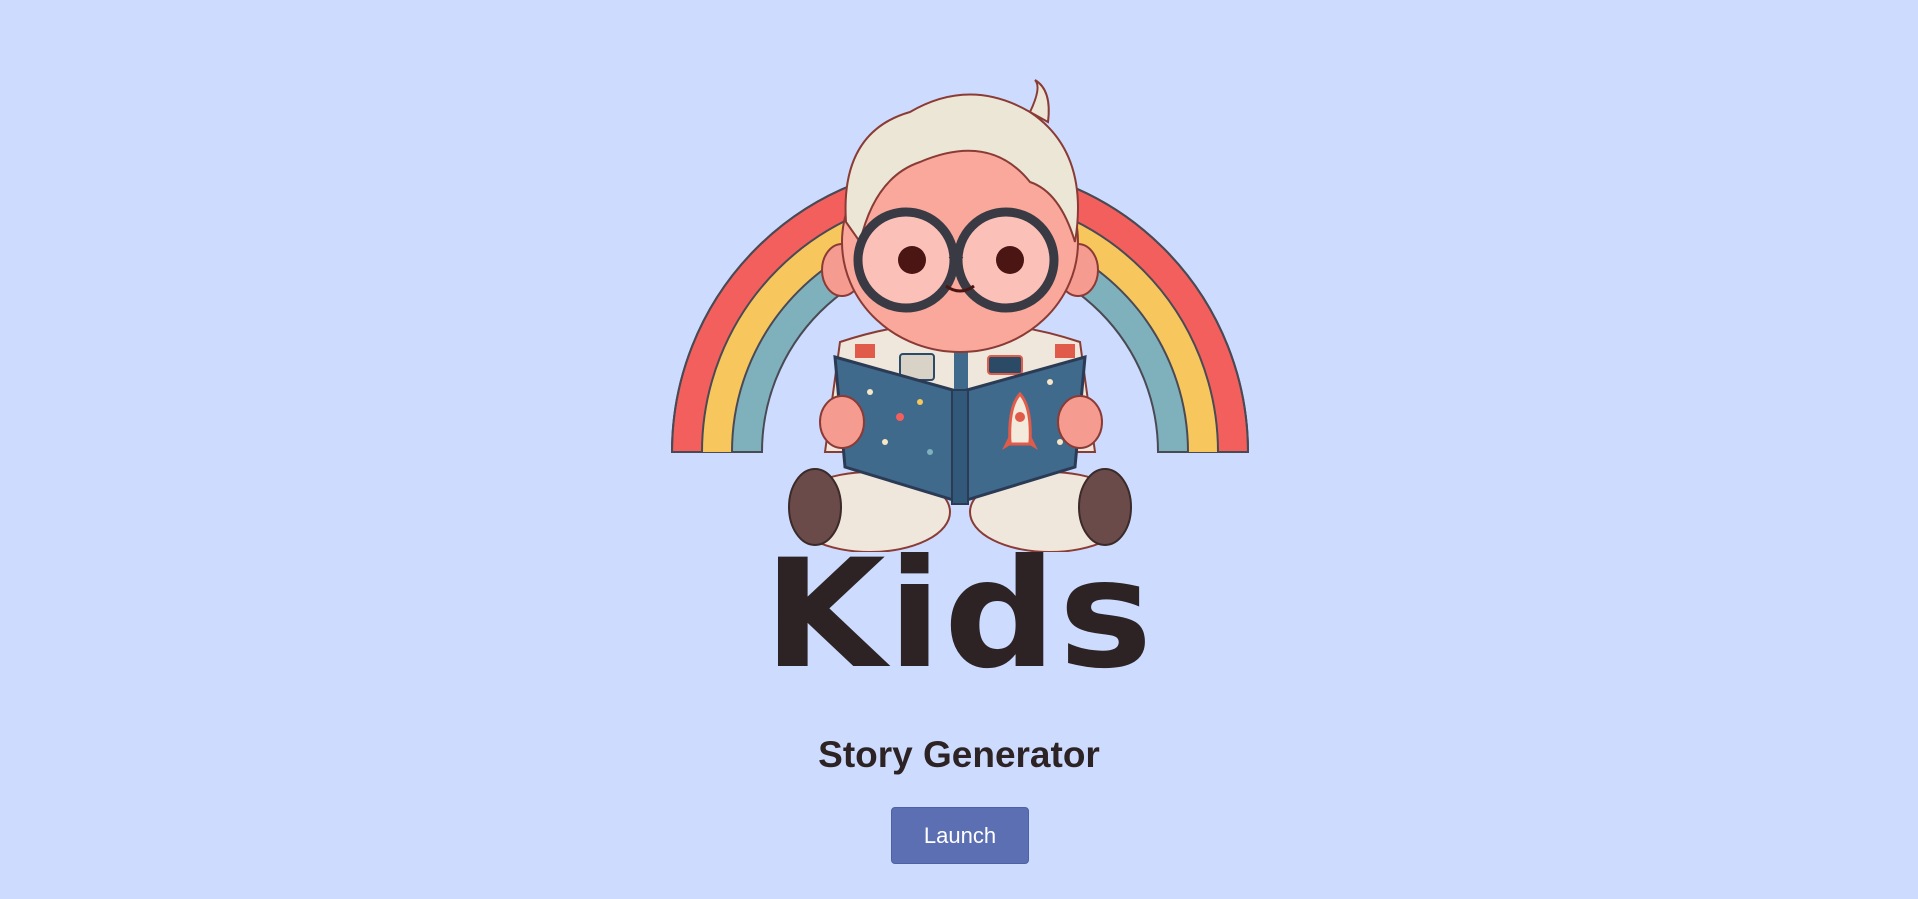  I want to click on app-title: Kids, so click(959, 615).